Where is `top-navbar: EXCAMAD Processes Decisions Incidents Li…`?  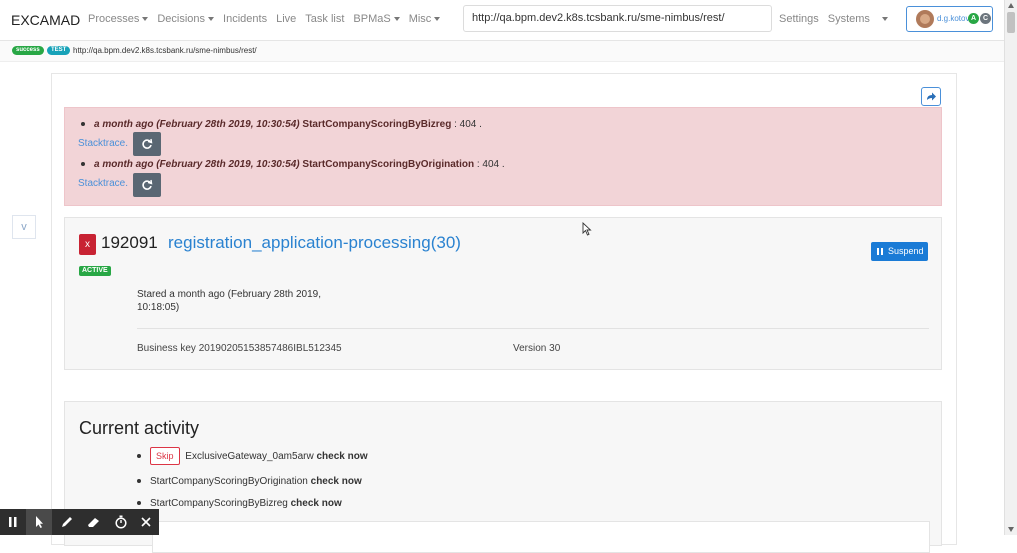
top-navbar: EXCAMAD Processes Decisions Incidents Li… is located at coordinates (502, 20).